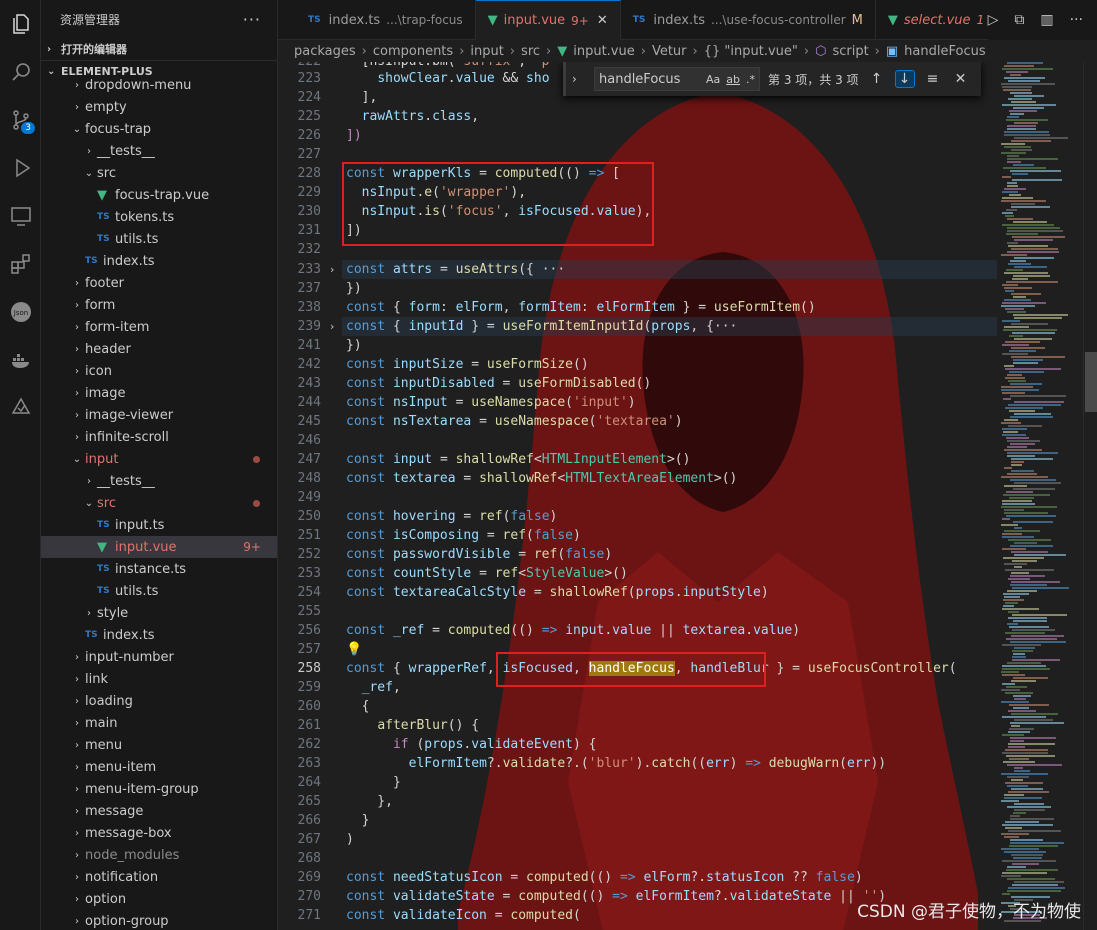 This screenshot has width=1097, height=930. I want to click on tree-folder: › loading, so click(159, 701).